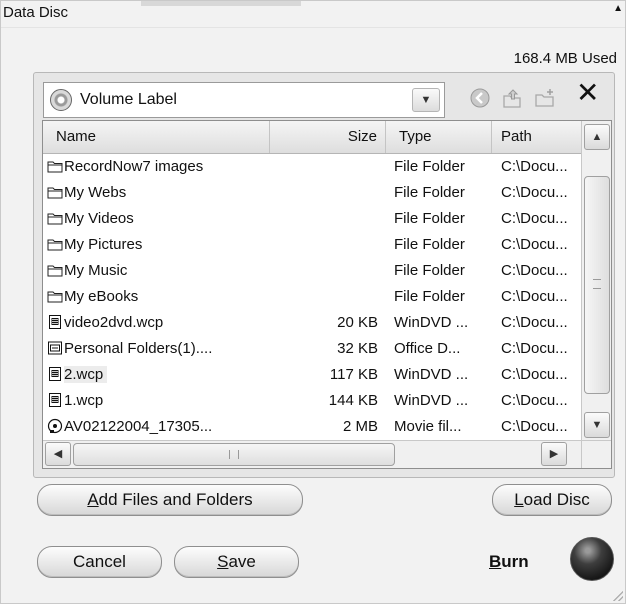  I want to click on vertical-scroll-thumb, so click(597, 285).